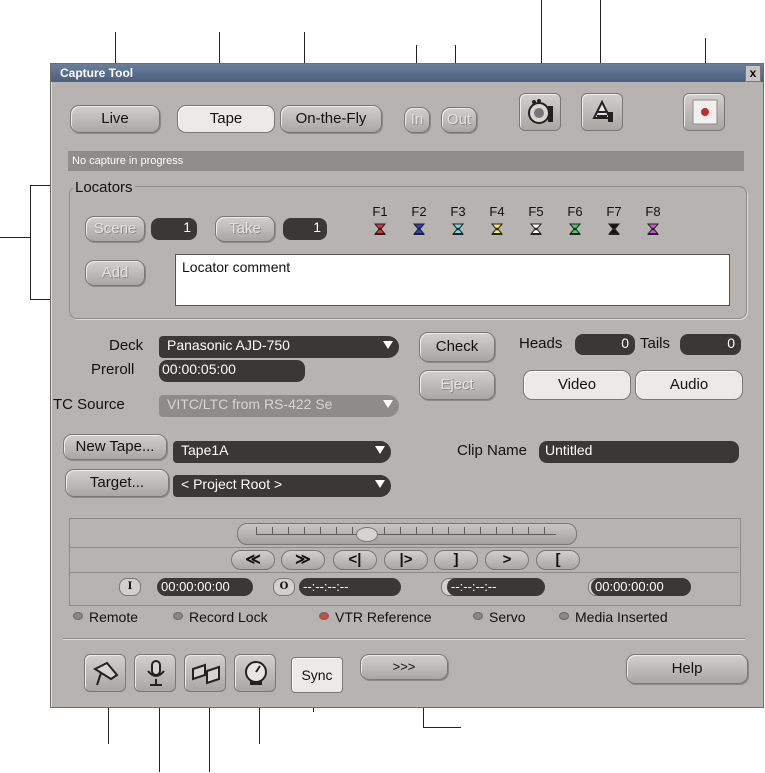  Describe the element at coordinates (458, 219) in the screenshot. I see `locator-key-3: F3` at that location.